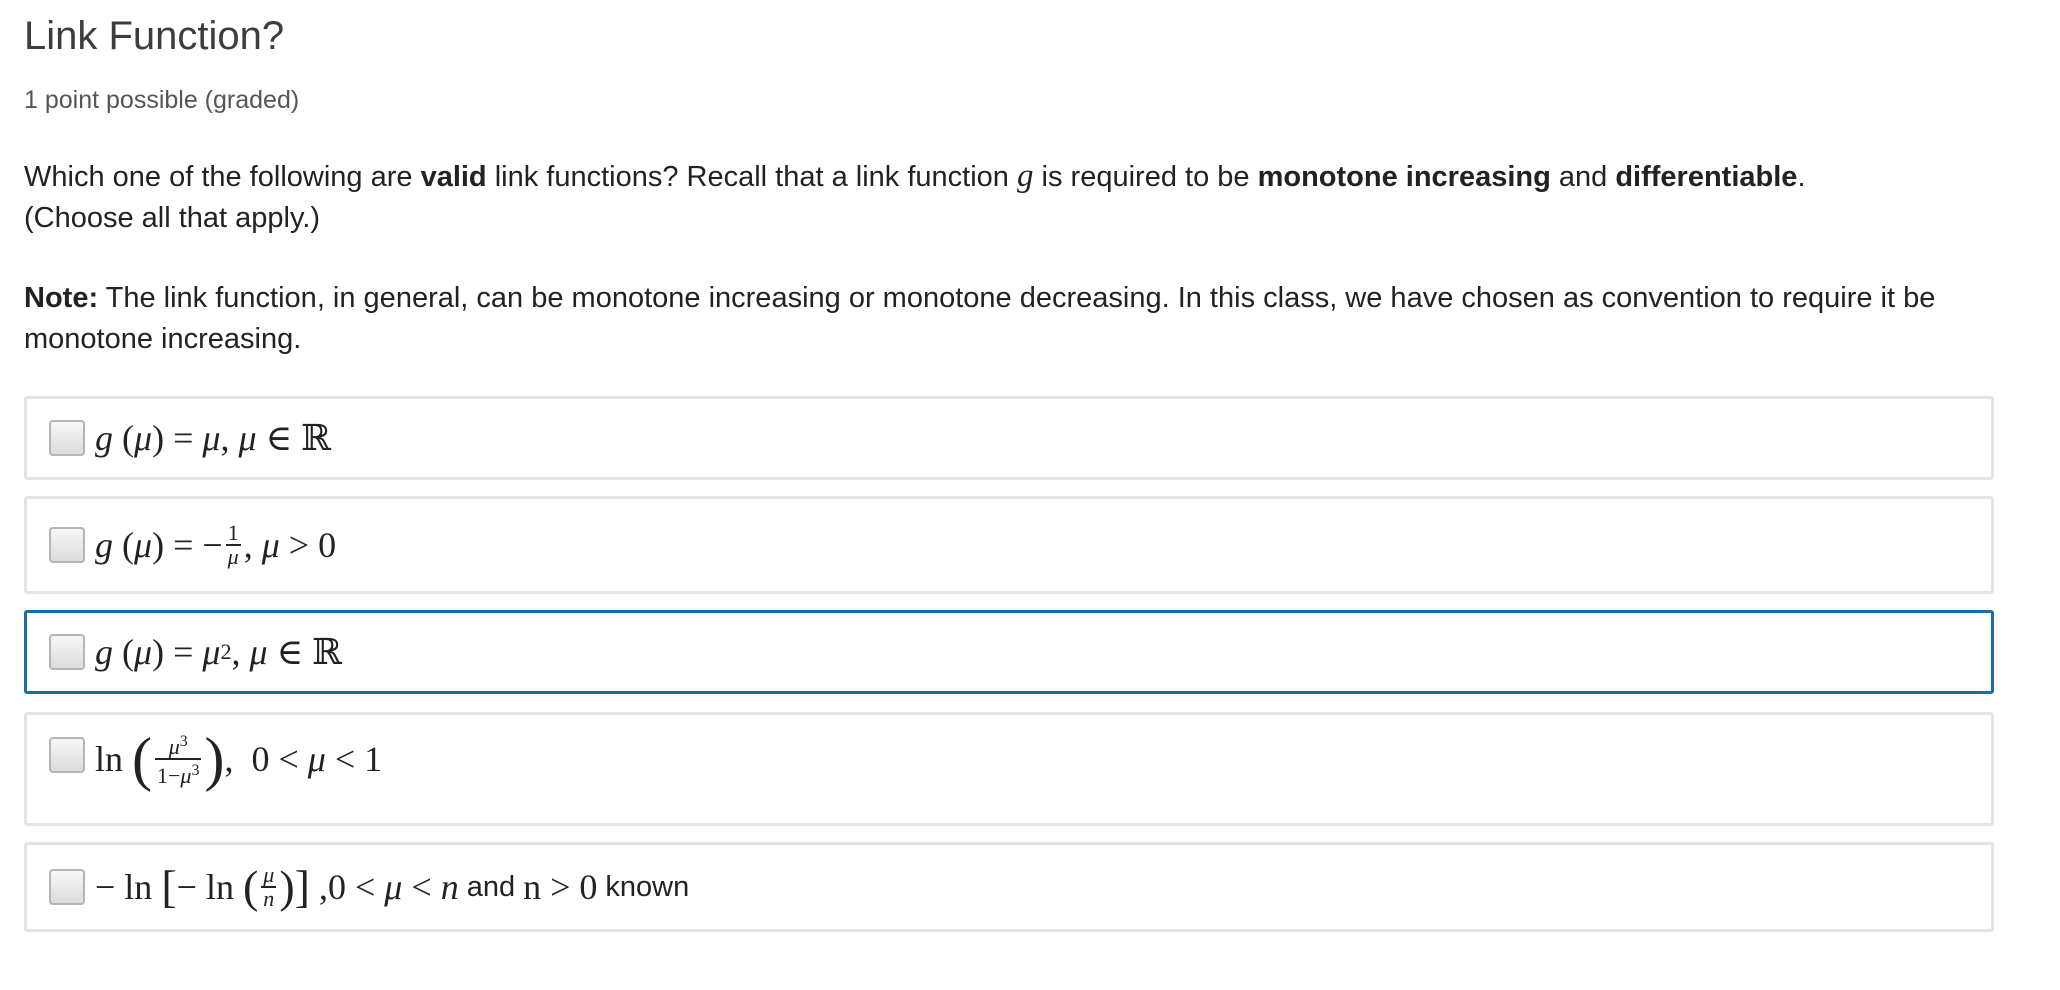 The image size is (2060, 990). What do you see at coordinates (1009, 438) in the screenshot?
I see `choice-1: g (μ) = μ, μ ∈ ℝ` at bounding box center [1009, 438].